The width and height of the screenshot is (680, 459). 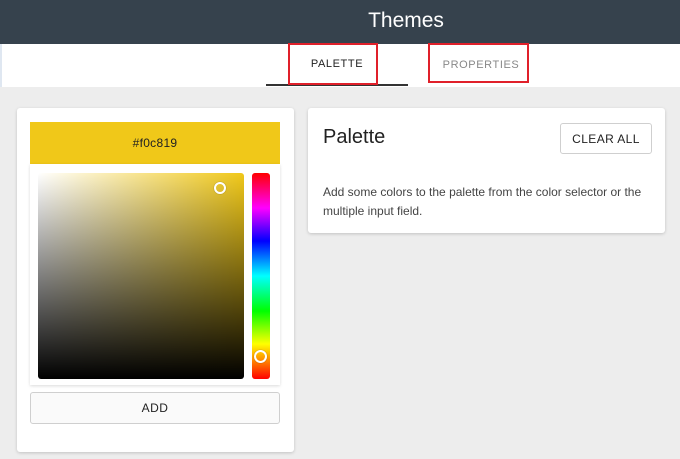 What do you see at coordinates (220, 188) in the screenshot?
I see `saturation-handle` at bounding box center [220, 188].